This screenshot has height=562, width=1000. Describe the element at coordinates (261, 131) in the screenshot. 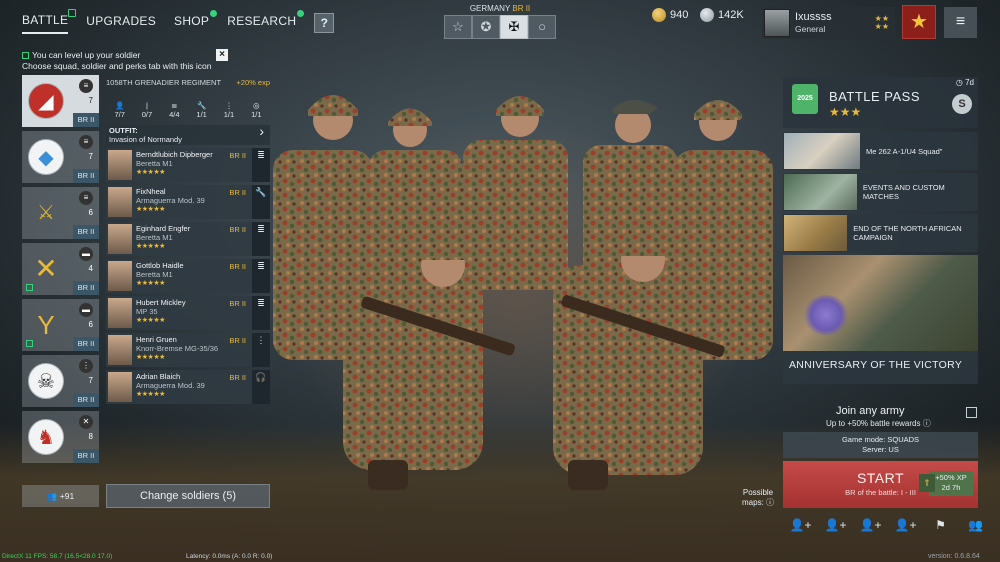

I see `chevron-right-icon: ›` at that location.